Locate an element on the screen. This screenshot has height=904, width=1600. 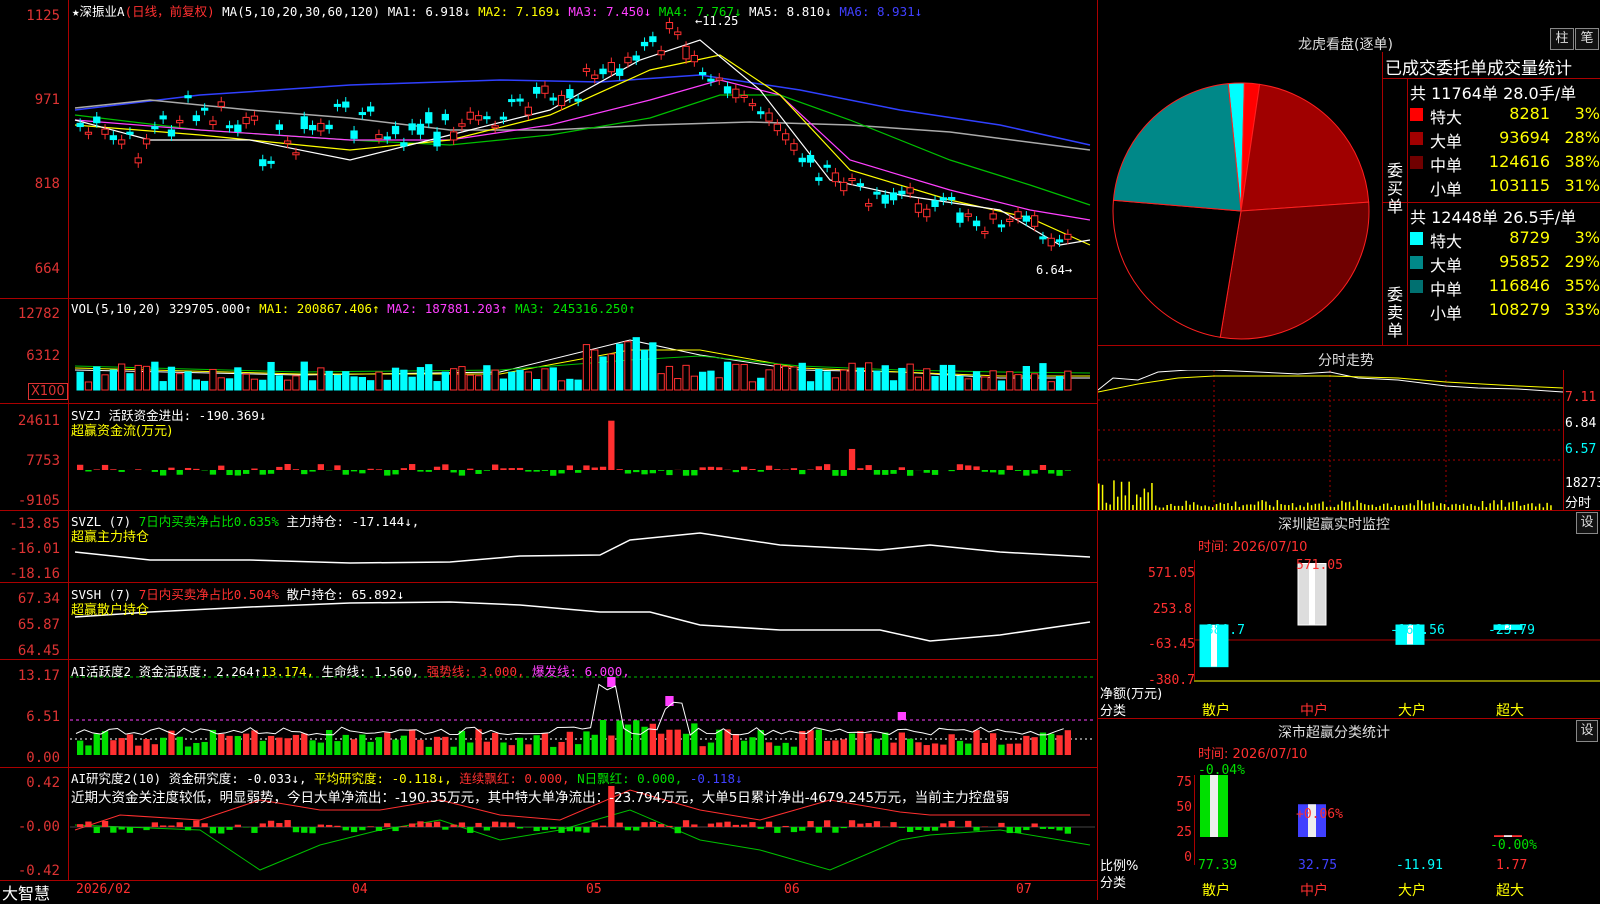
monitor-settings-button: 设 is located at coordinates (1587, 523).